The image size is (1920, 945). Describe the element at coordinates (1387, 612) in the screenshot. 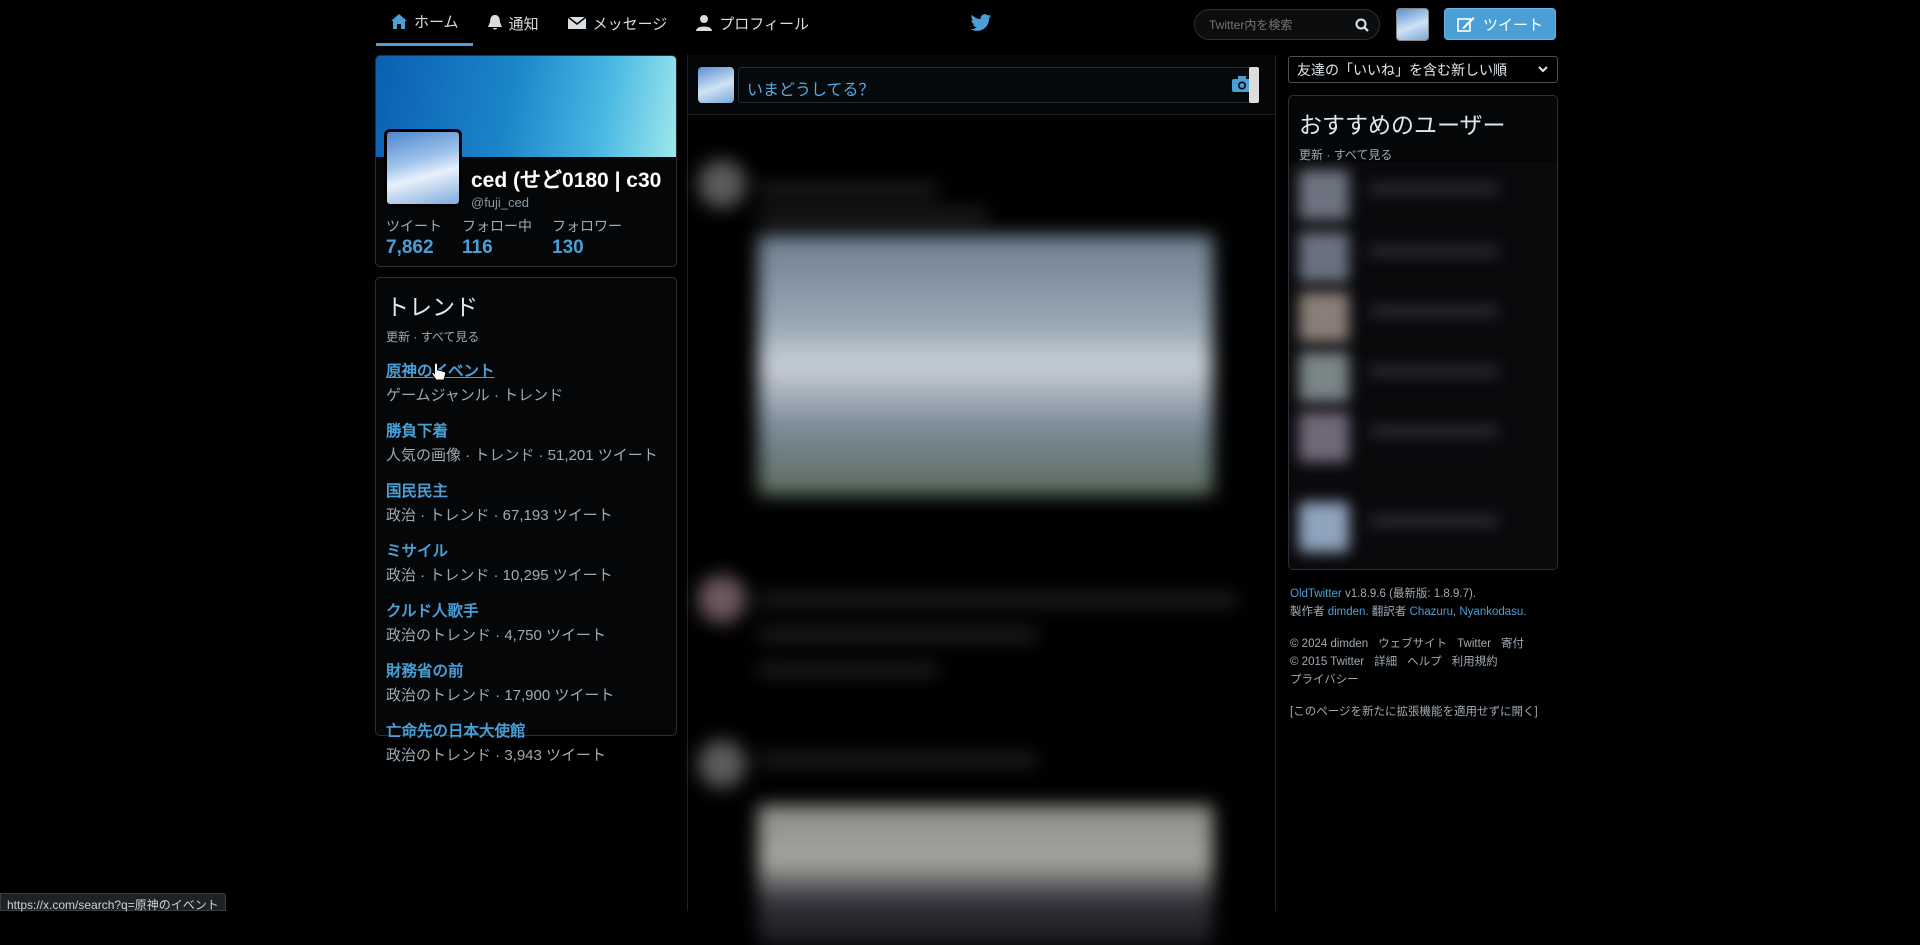

I see `translated-by-text: . 翻訳者` at that location.